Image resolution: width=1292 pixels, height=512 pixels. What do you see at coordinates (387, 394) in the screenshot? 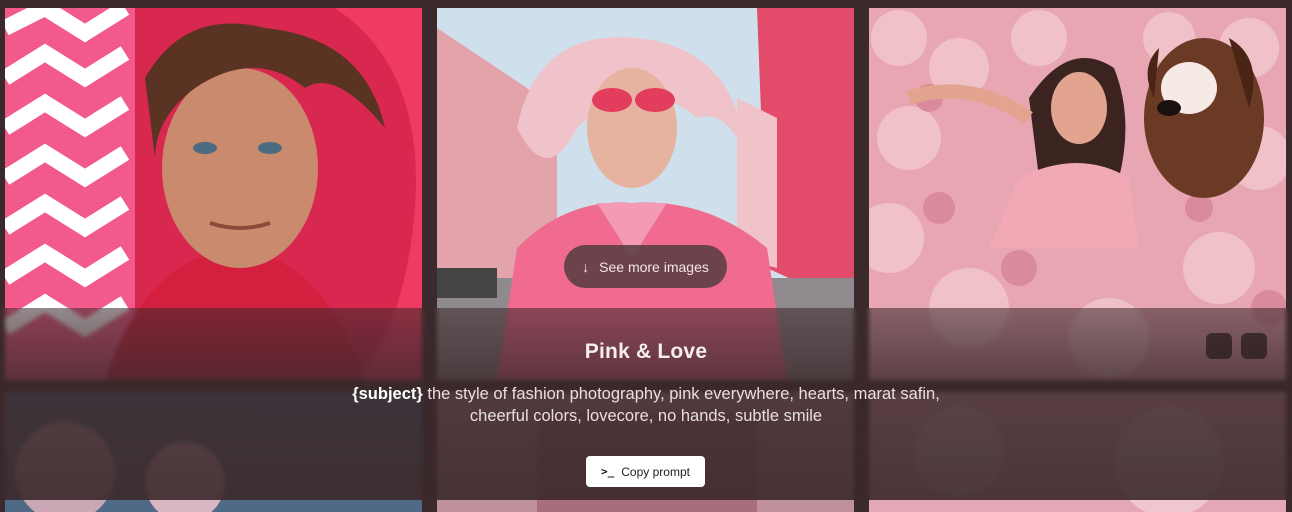
I see `prompt-subject-token: {subject}` at bounding box center [387, 394].